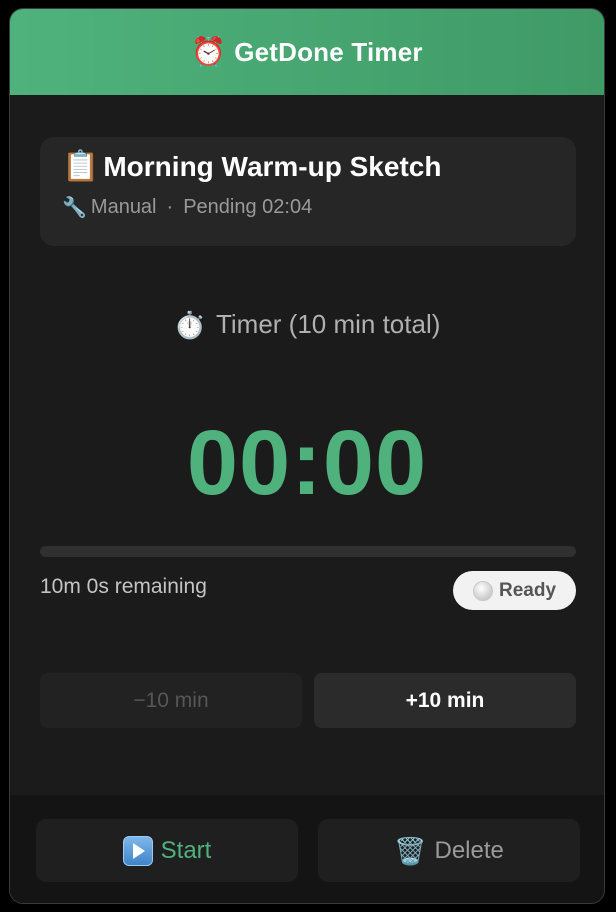  What do you see at coordinates (81, 166) in the screenshot?
I see `clipboard-icon: 📋` at bounding box center [81, 166].